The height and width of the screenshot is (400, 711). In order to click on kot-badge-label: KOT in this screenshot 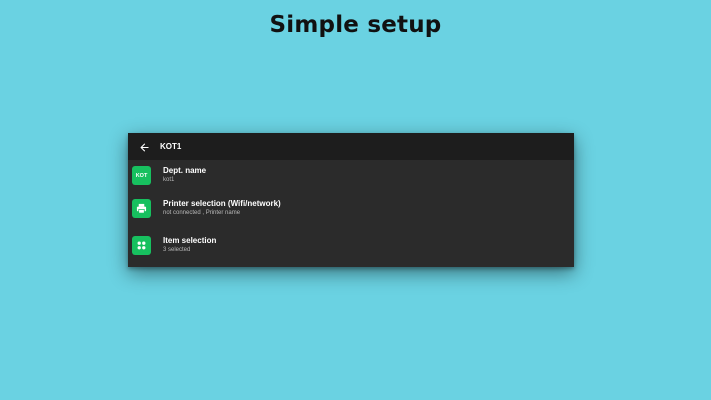, I will do `click(141, 175)`.